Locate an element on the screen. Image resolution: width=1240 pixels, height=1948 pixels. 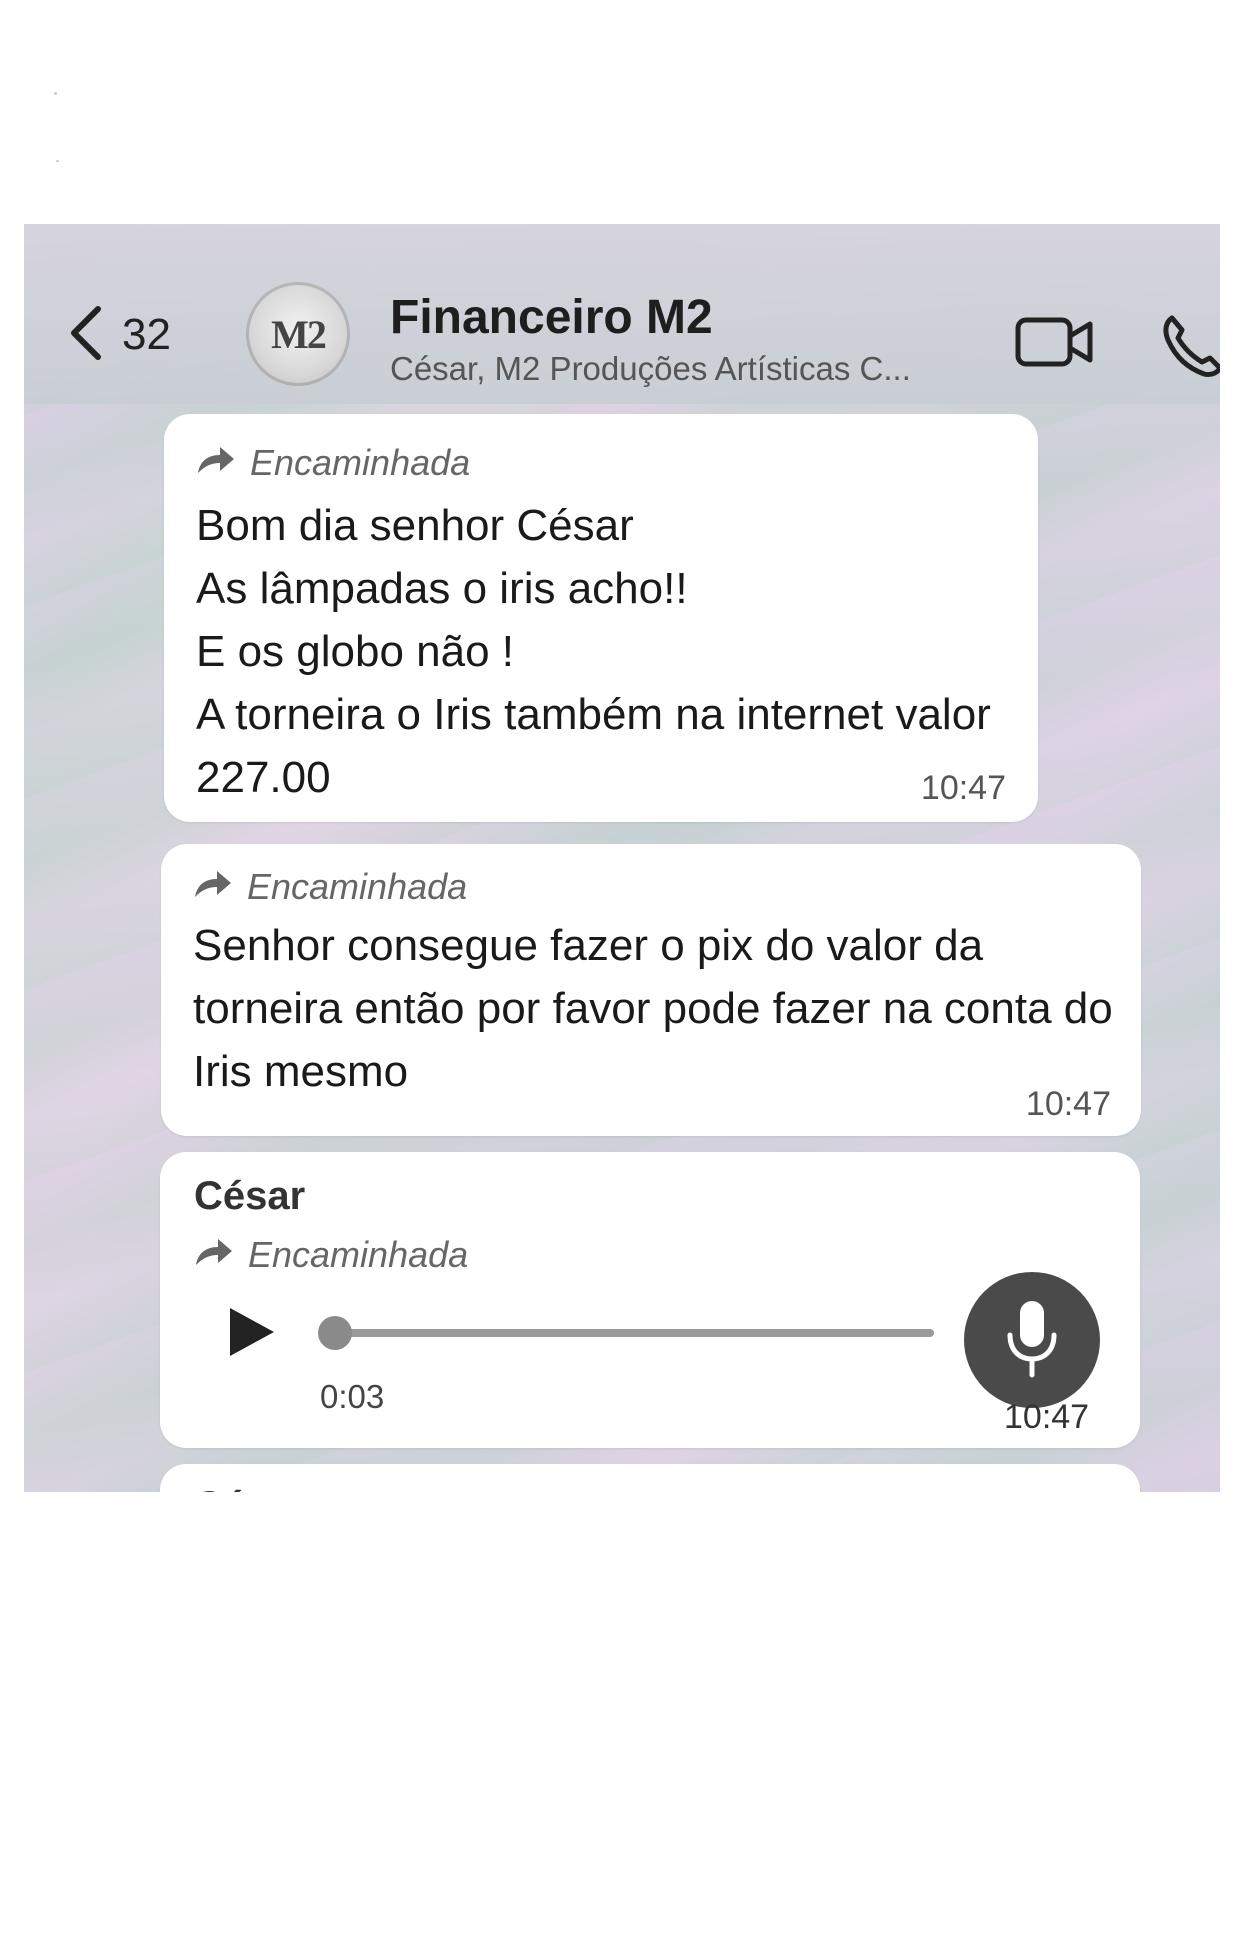
message-bubble: César is located at coordinates (650, 1478).